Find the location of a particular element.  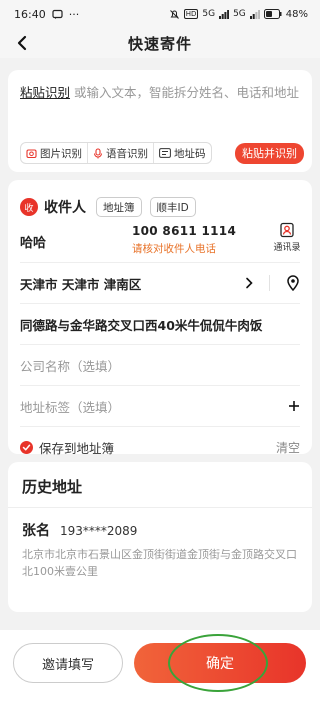

signal-5g-b: 5G is located at coordinates (239, 14).